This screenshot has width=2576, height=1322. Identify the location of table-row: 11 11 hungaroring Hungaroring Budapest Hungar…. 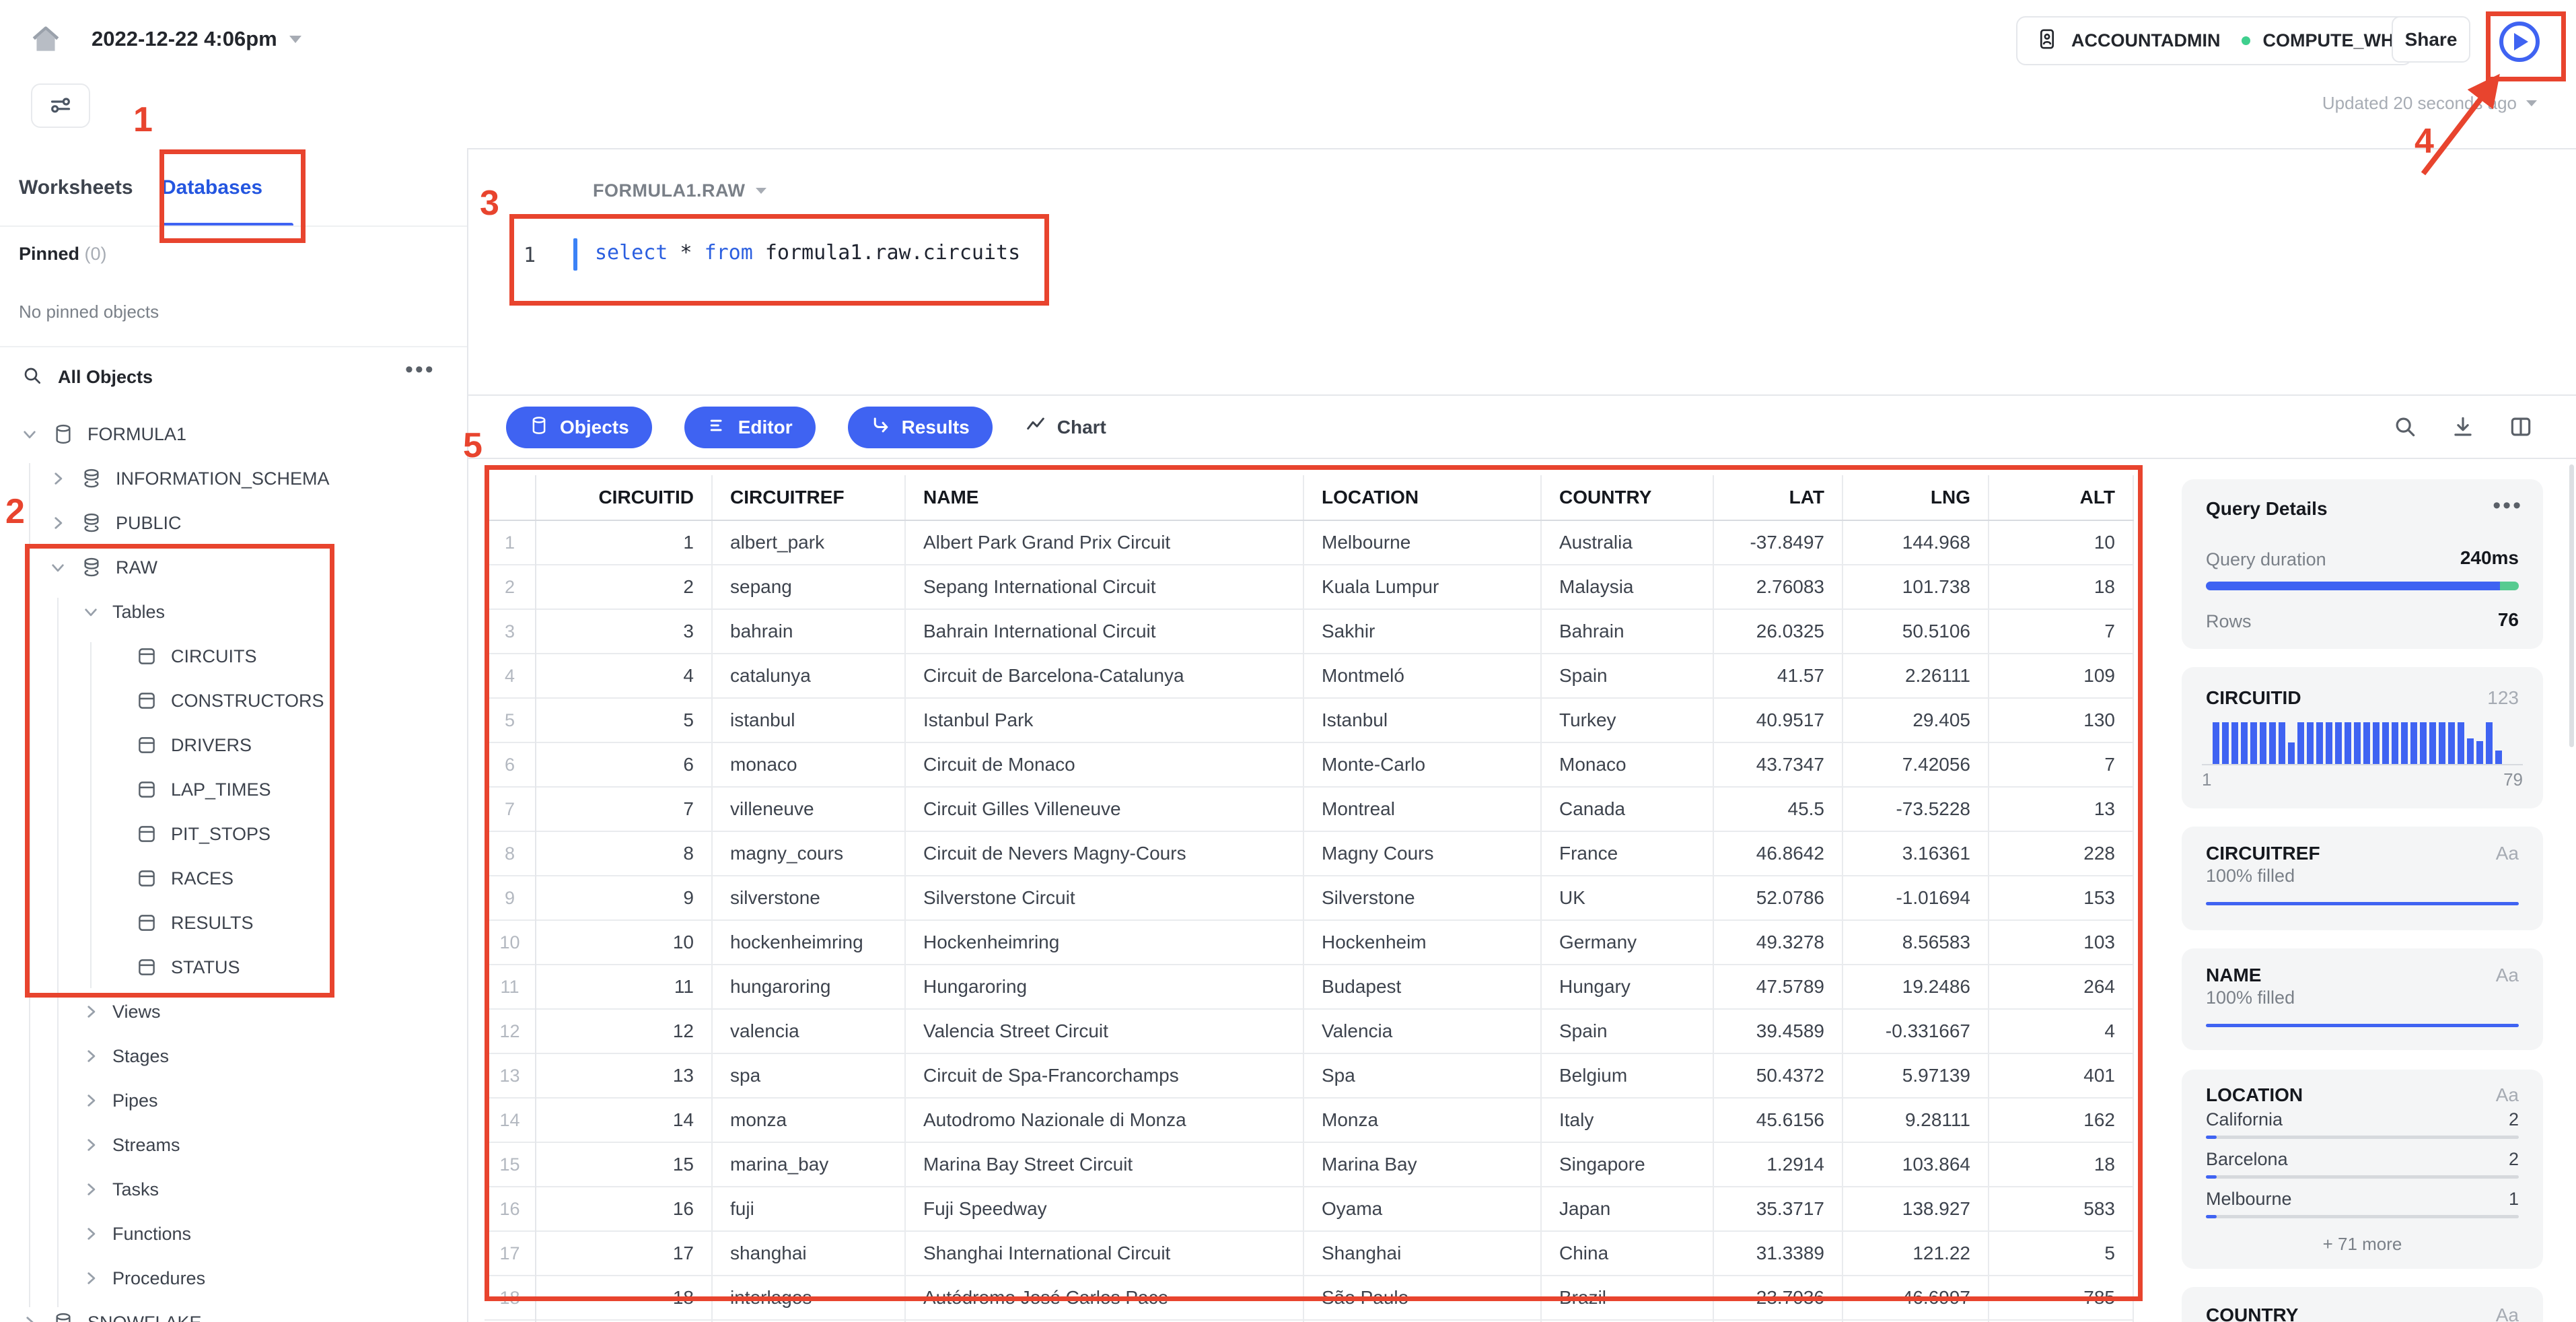
(1309, 986).